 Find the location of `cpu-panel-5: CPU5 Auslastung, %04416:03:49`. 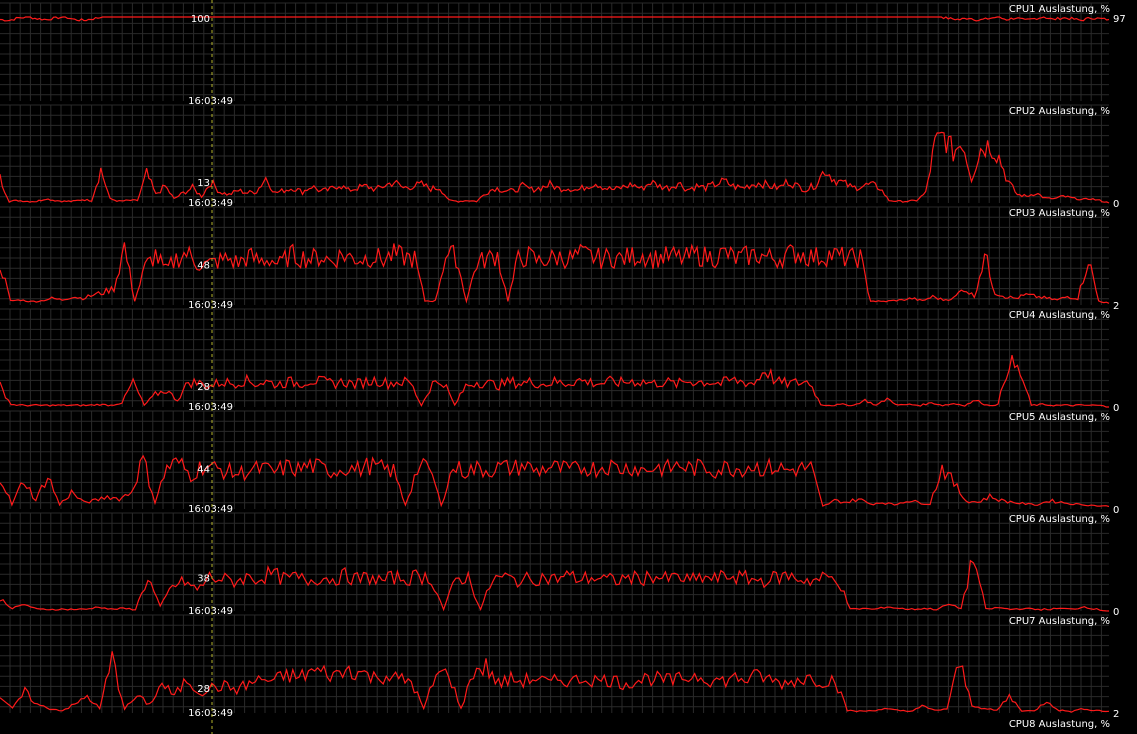

cpu-panel-5: CPU5 Auslastung, %04416:03:49 is located at coordinates (559, 463).